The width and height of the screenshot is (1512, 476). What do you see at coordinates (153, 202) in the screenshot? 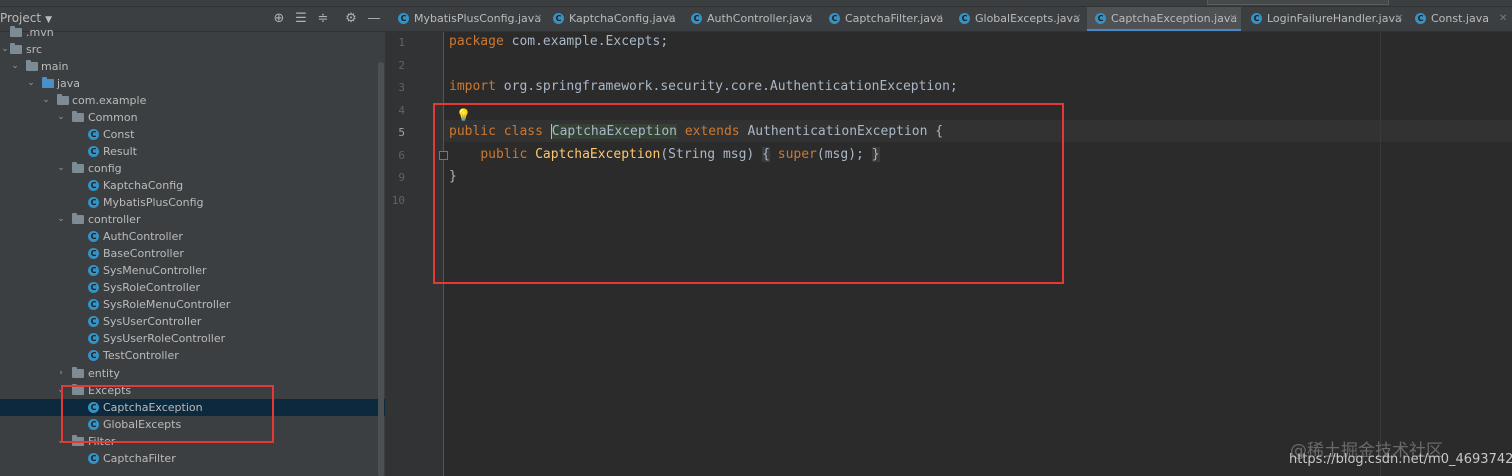
I see `tree-item-label: MybatisPlusConfig` at bounding box center [153, 202].